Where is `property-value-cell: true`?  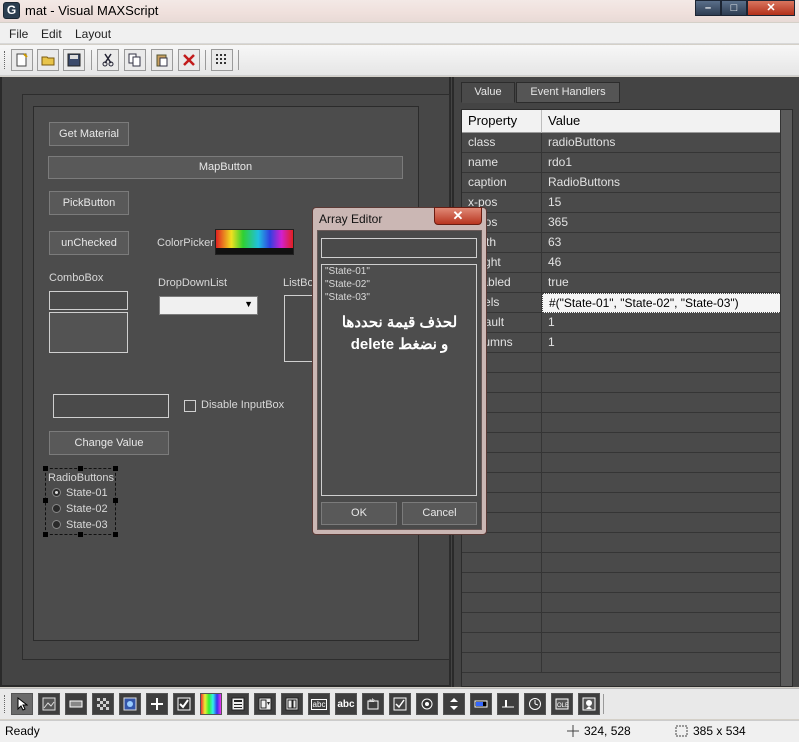 property-value-cell: true is located at coordinates (662, 283).